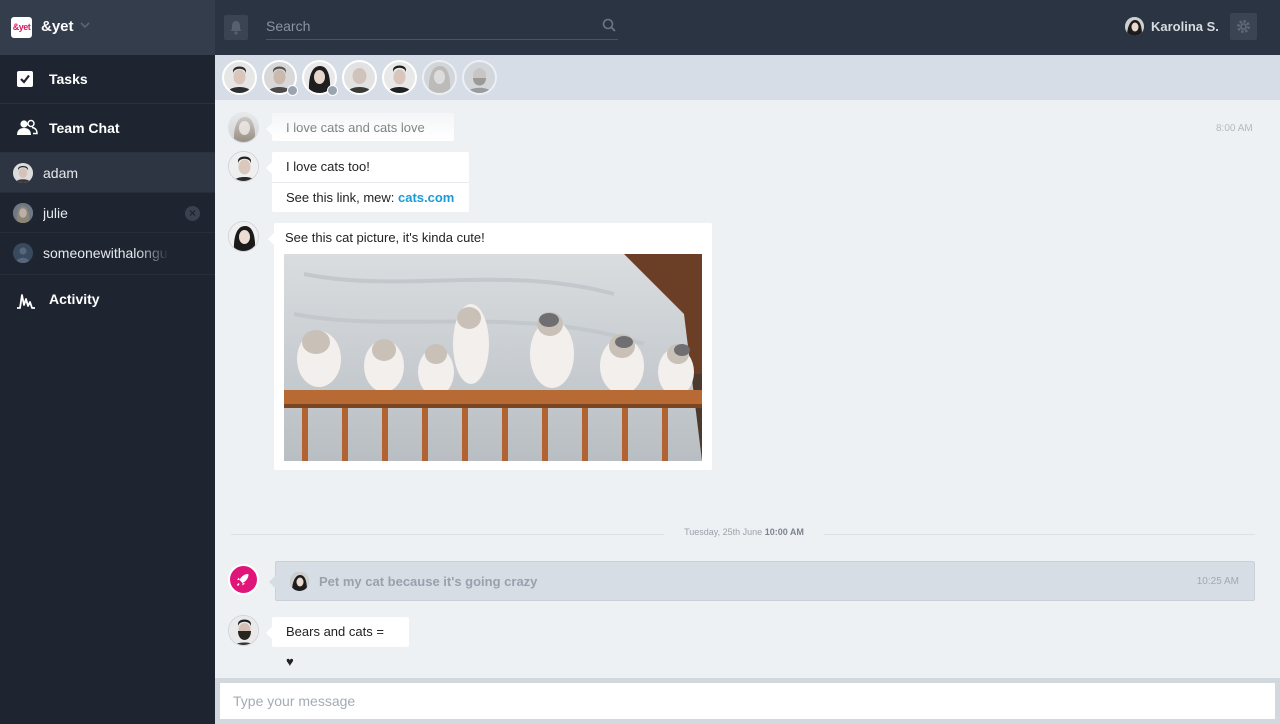 Image resolution: width=1280 pixels, height=724 pixels. Describe the element at coordinates (107, 27) in the screenshot. I see `team-switcher: &yet &yet` at that location.